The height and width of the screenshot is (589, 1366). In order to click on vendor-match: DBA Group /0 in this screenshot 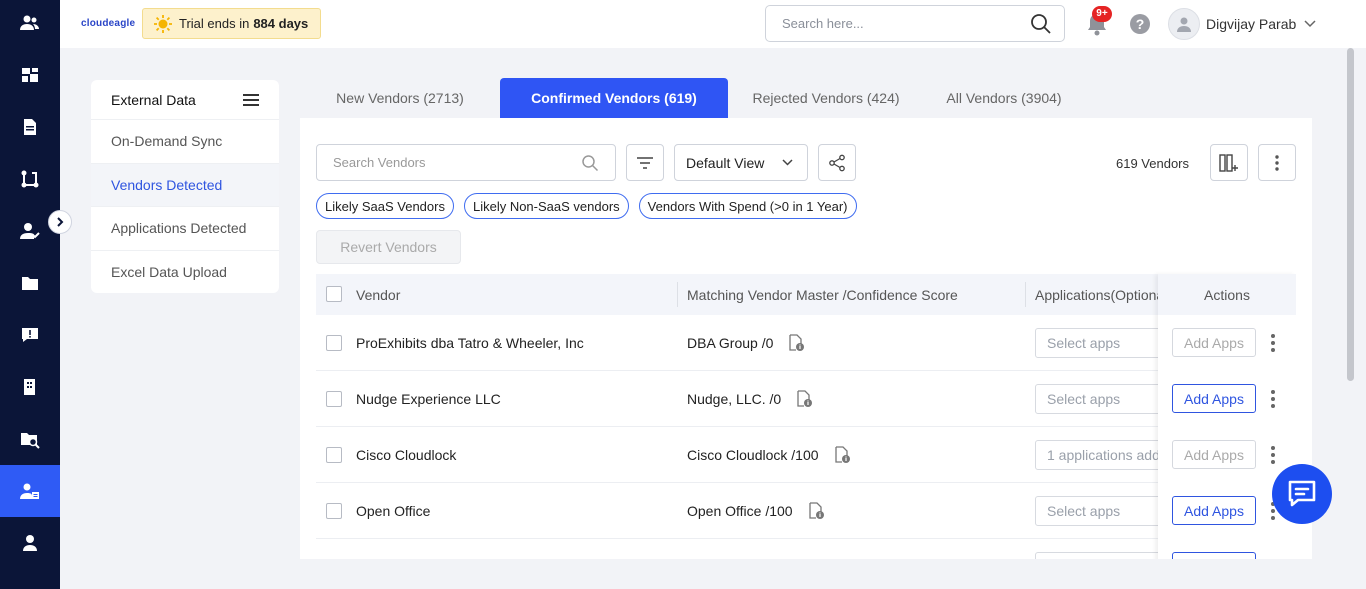, I will do `click(746, 342)`.